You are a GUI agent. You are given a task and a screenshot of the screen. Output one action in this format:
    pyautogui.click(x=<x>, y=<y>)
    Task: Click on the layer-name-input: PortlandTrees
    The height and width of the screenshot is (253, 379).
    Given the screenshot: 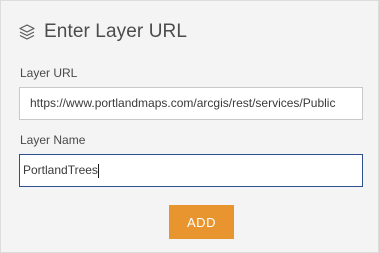 What is the action you would take?
    pyautogui.click(x=191, y=170)
    